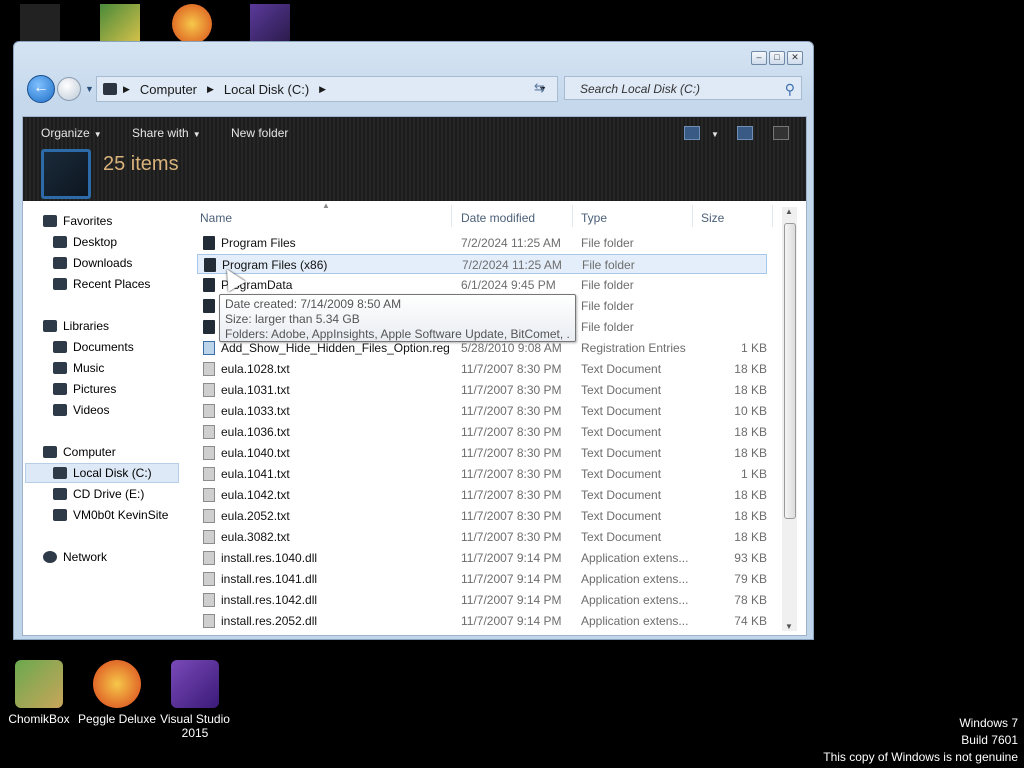 This screenshot has height=768, width=1024. What do you see at coordinates (759, 58) in the screenshot?
I see `minimize-button: –` at bounding box center [759, 58].